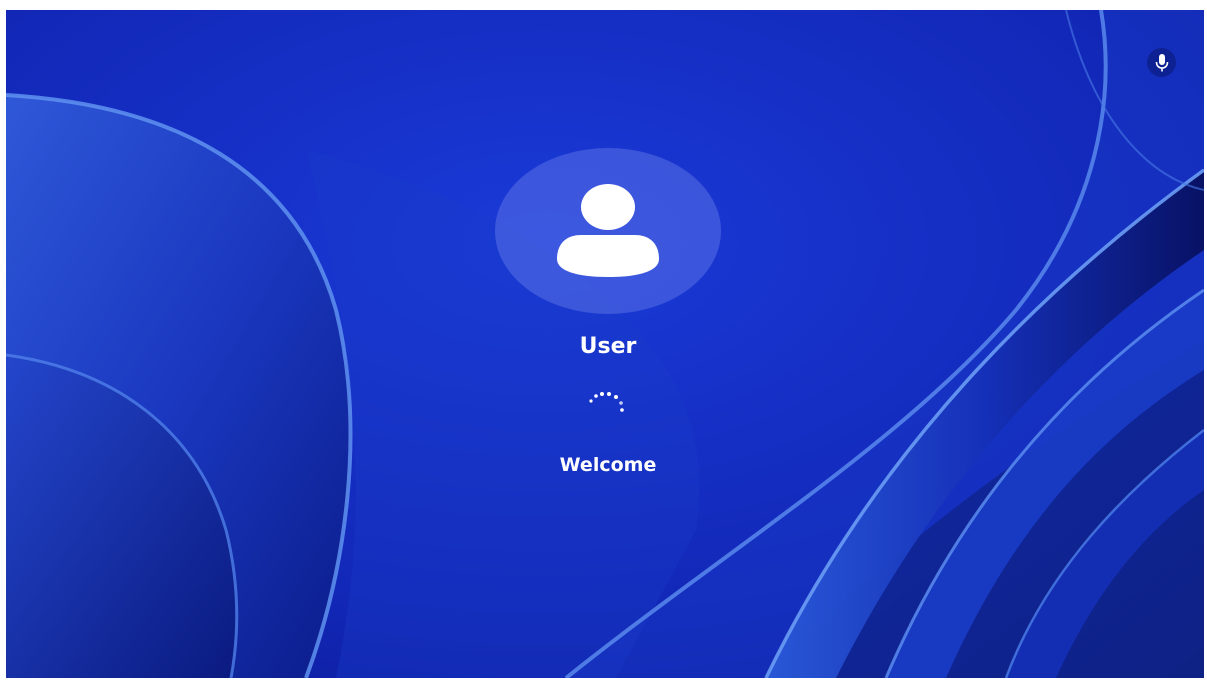 This screenshot has height=681, width=1207. What do you see at coordinates (608, 465) in the screenshot?
I see `status-message: Welcome` at bounding box center [608, 465].